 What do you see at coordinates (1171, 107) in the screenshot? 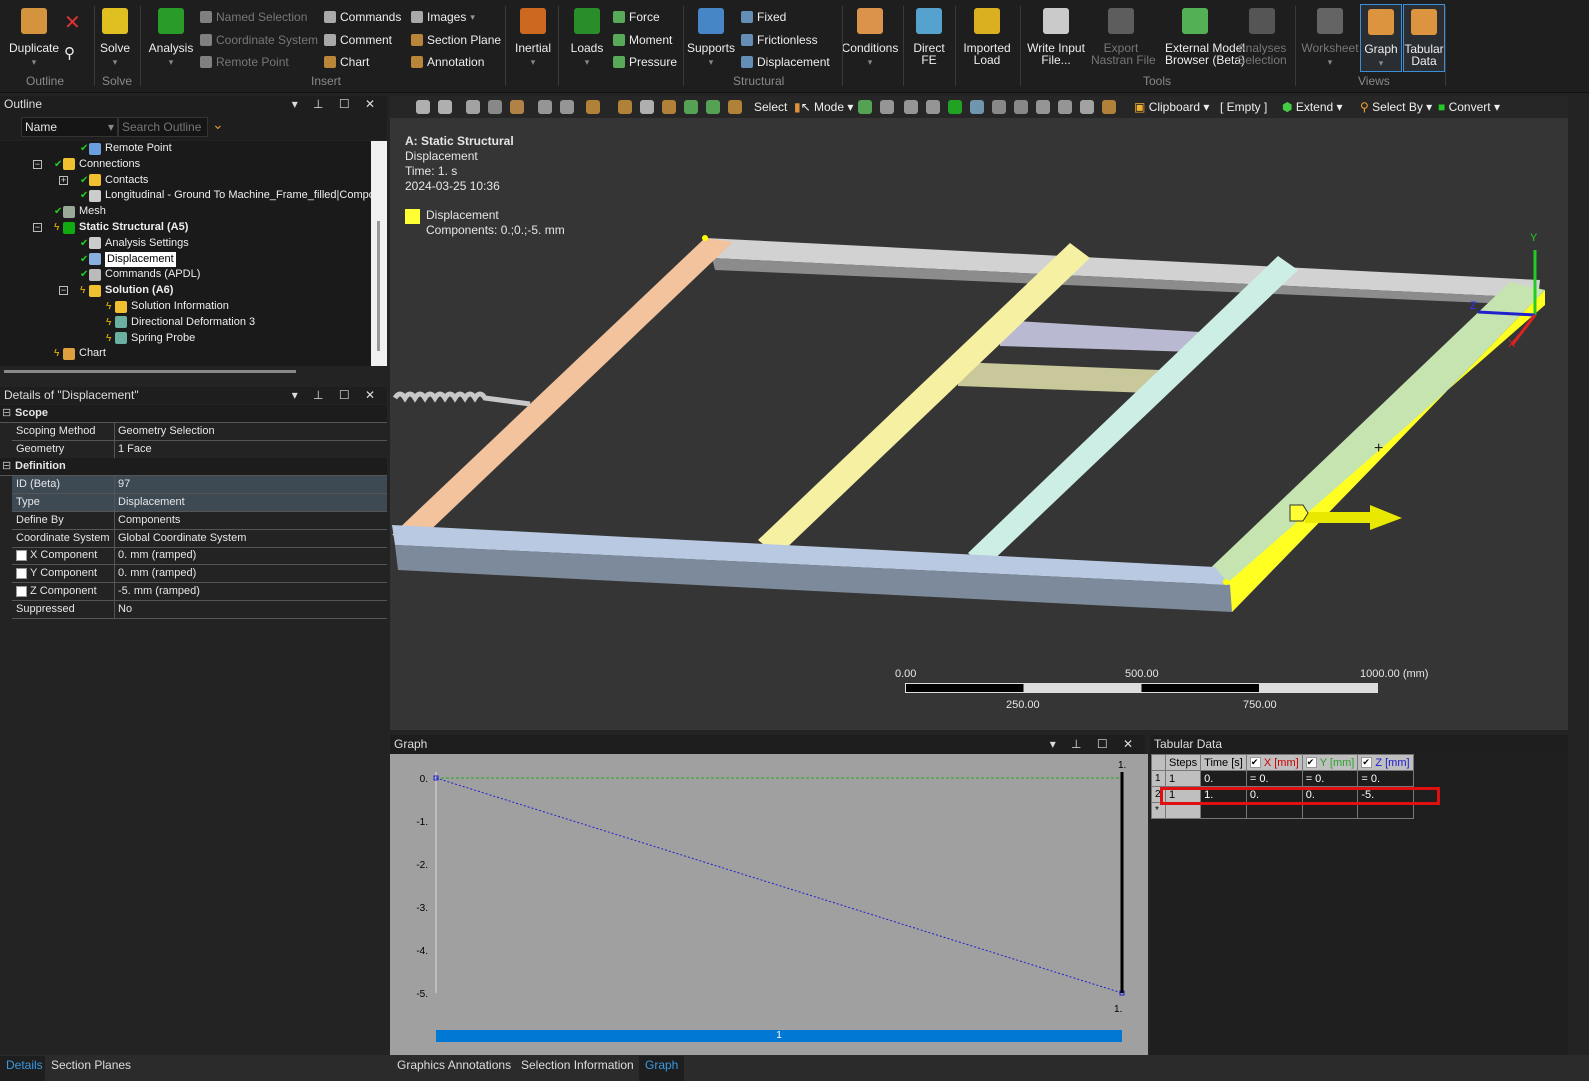
I see `clipboard-dropdown: ▣ Clipboard ▾` at bounding box center [1171, 107].